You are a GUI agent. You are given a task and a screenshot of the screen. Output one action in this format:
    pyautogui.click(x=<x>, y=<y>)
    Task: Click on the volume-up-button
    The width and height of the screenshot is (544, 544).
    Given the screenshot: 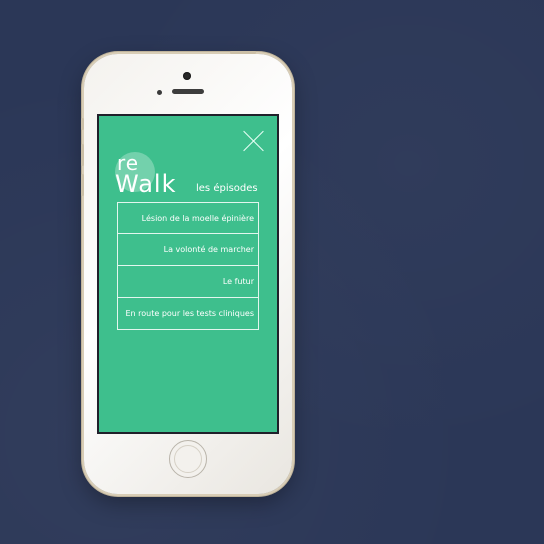 What is the action you would take?
    pyautogui.click(x=82, y=155)
    